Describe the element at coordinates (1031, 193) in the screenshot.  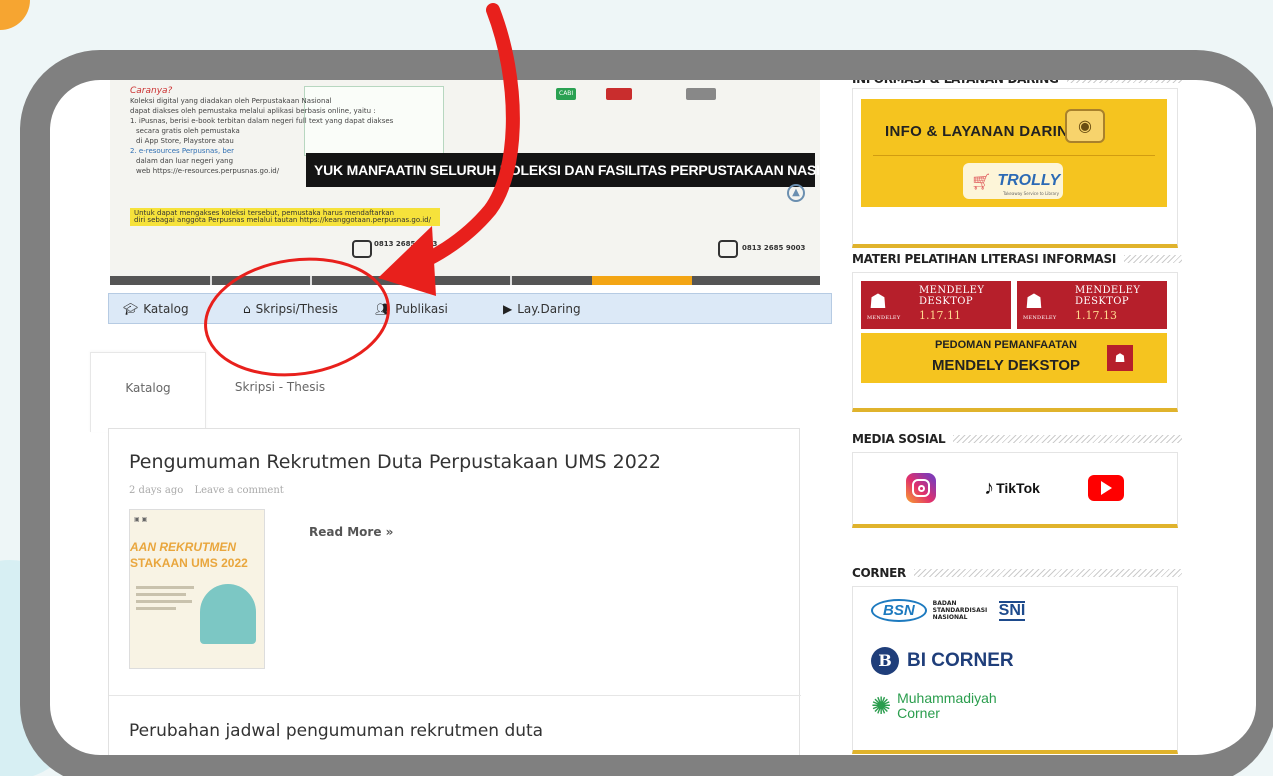
I see `trolly-sub: Takeaway Service to Library` at that location.